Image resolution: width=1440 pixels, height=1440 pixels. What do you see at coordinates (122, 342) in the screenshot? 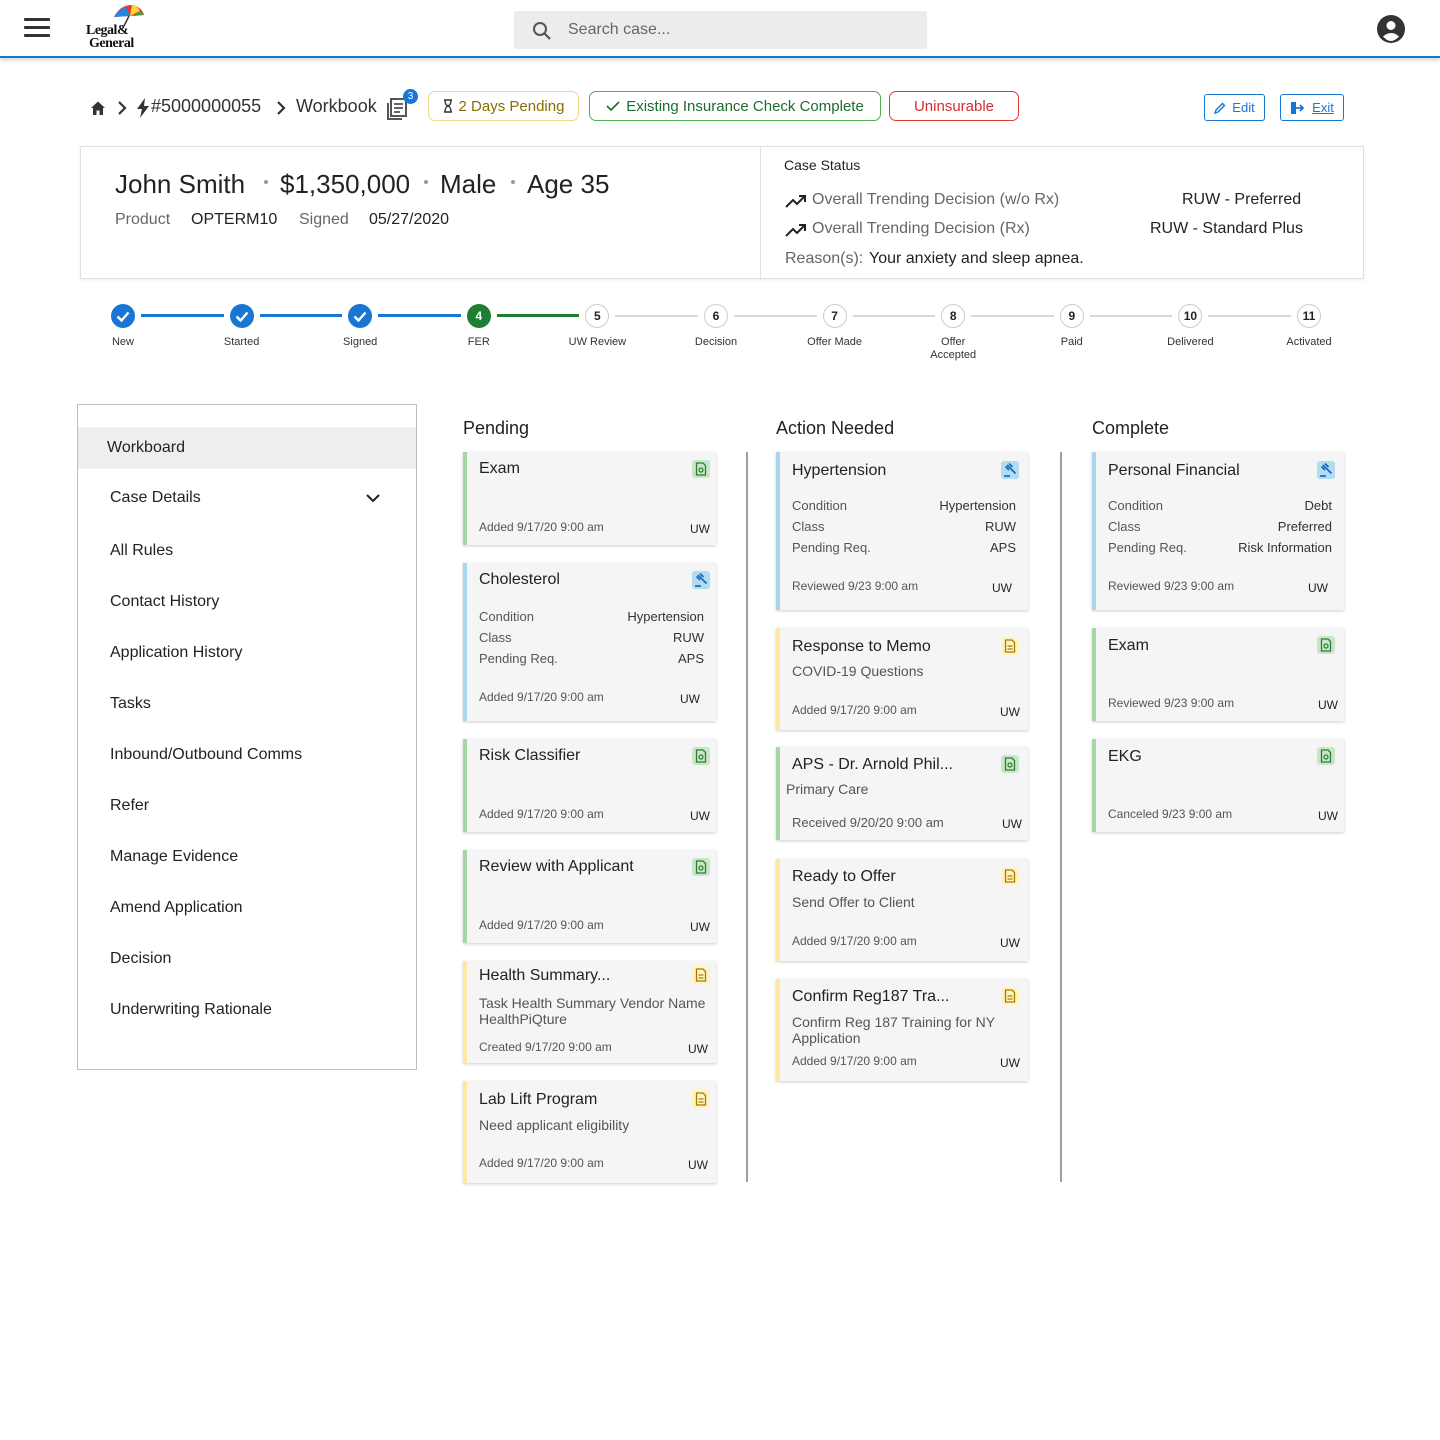
I see `stepper-label: New` at bounding box center [122, 342].